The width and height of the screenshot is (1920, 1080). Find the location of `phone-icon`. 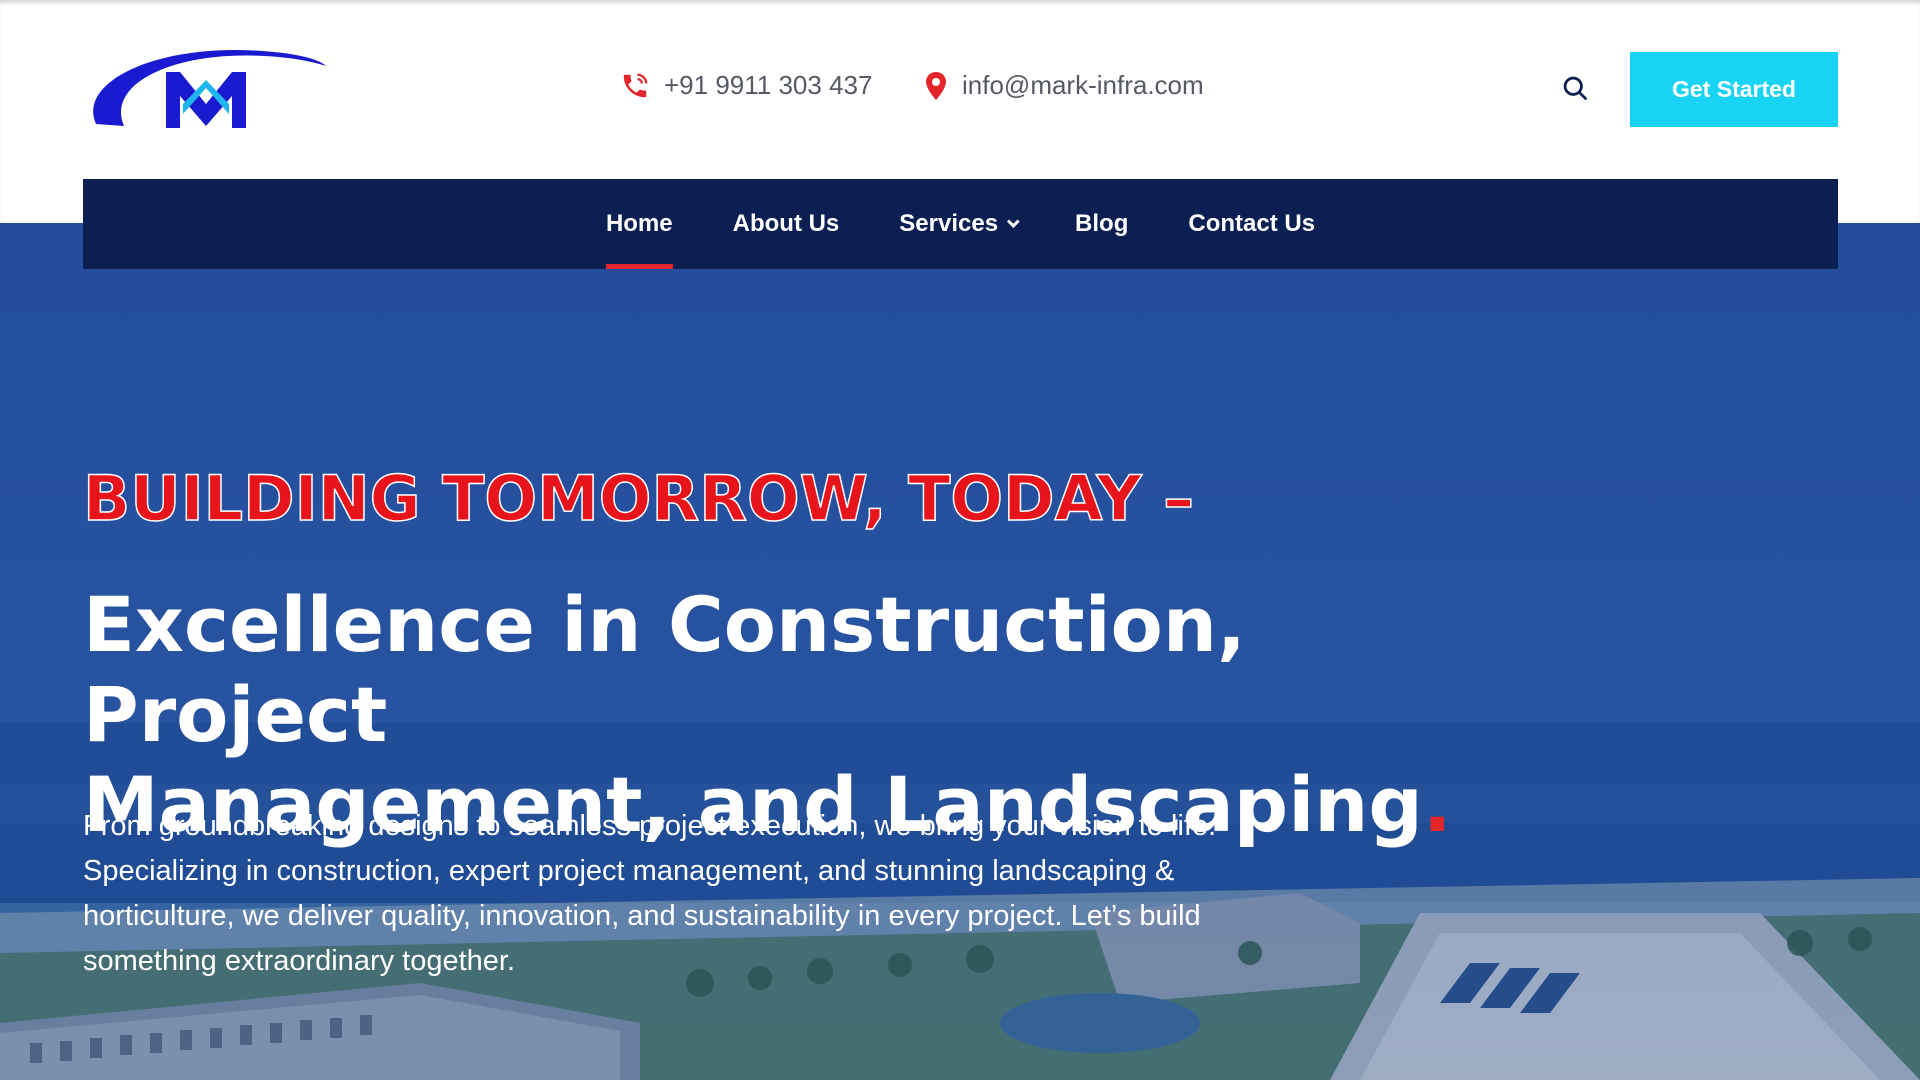

phone-icon is located at coordinates (635, 85).